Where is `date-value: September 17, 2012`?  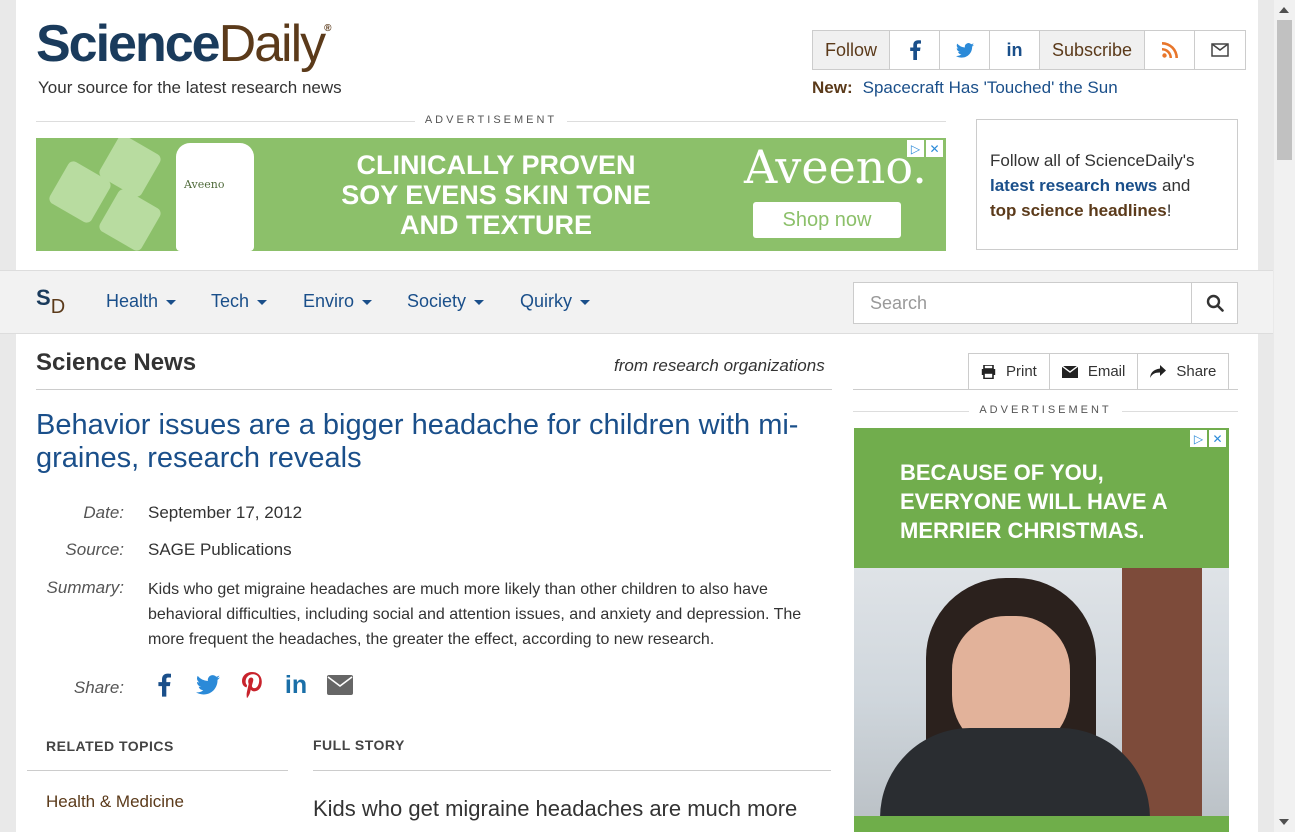
date-value: September 17, 2012 is located at coordinates (225, 512).